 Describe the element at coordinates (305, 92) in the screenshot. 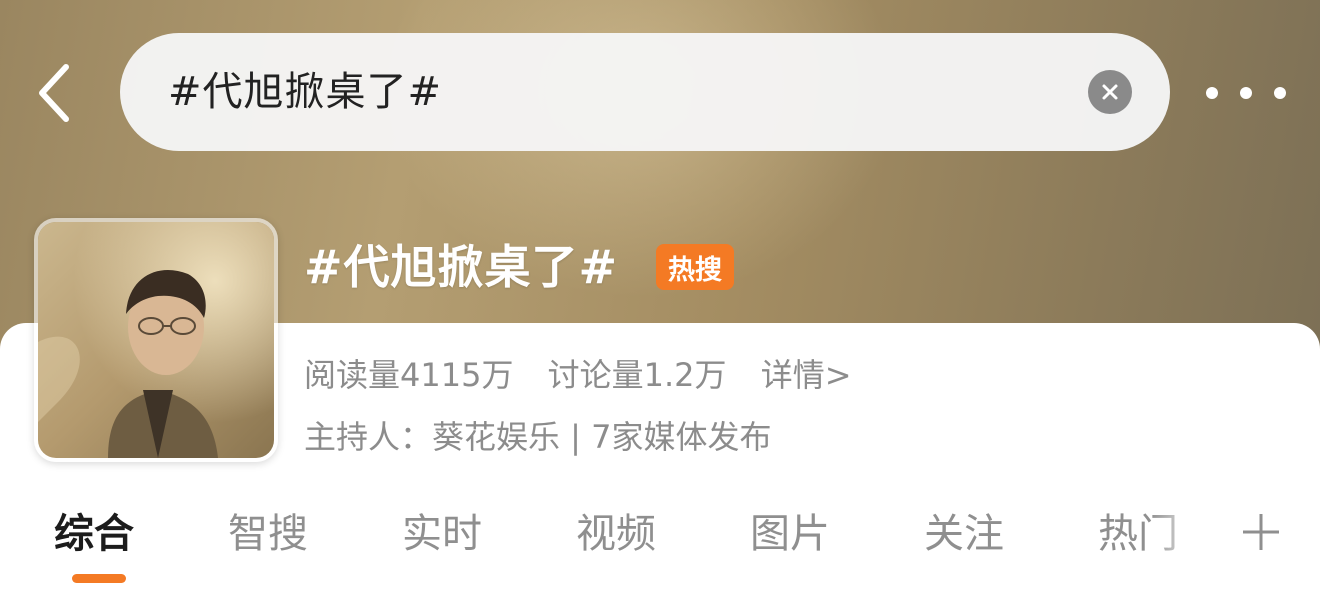

I see `search-query-text: #代旭掀桌了#` at that location.